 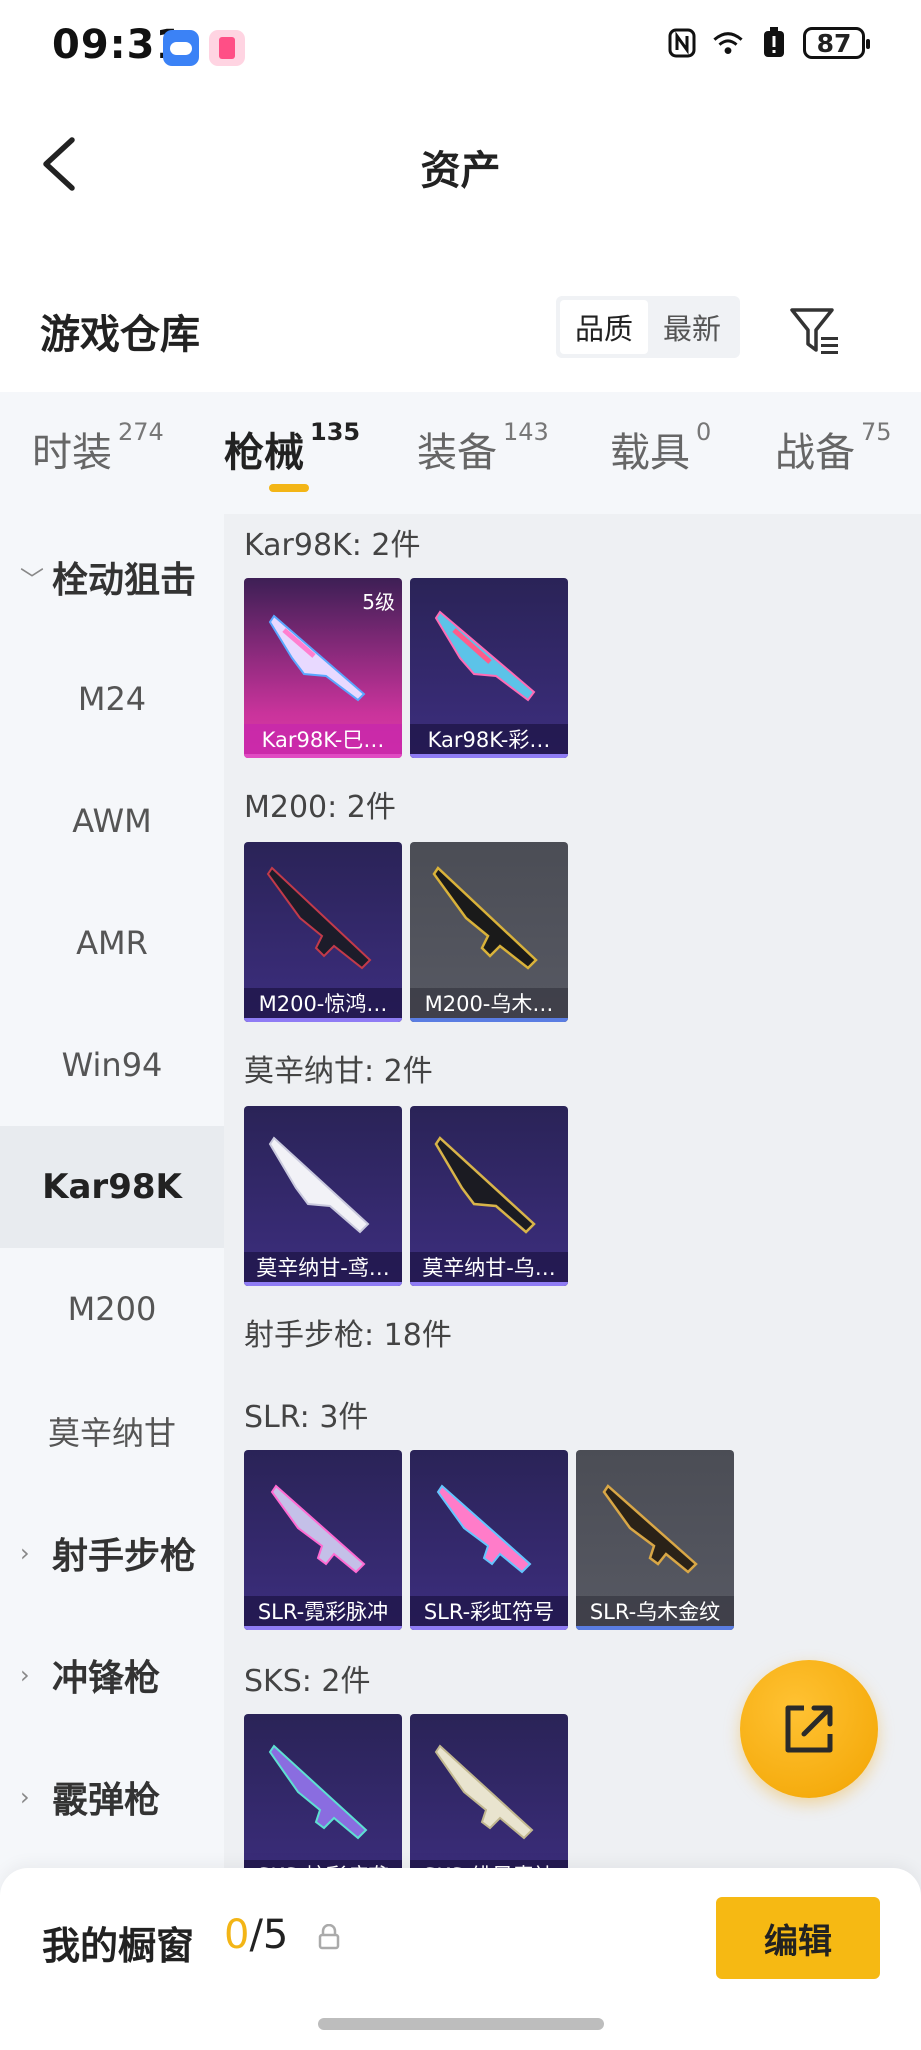 I want to click on item-card: SLR-彩虹符号, so click(x=489, y=1540).